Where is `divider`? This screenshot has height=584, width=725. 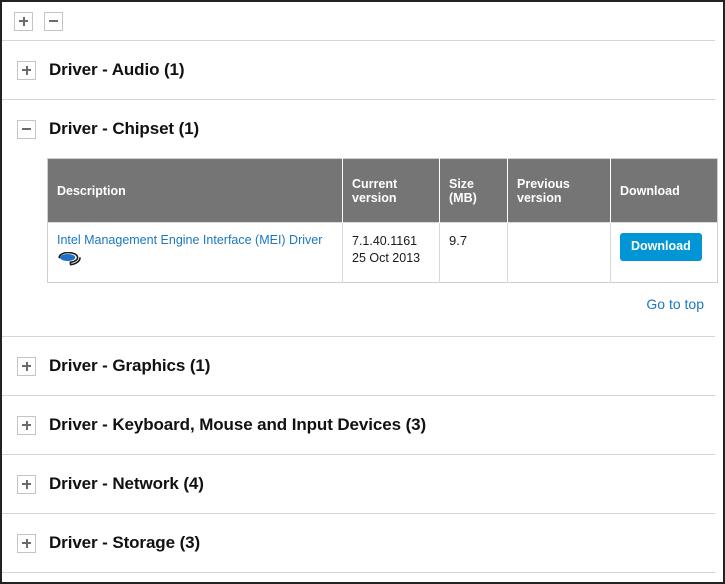
divider is located at coordinates (358, 572).